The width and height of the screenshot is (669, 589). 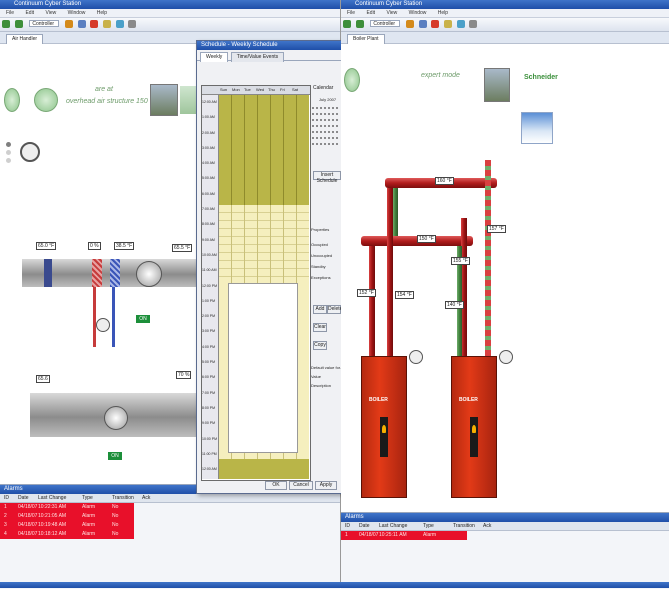 I want to click on boiler-2-burner, so click(x=474, y=437).